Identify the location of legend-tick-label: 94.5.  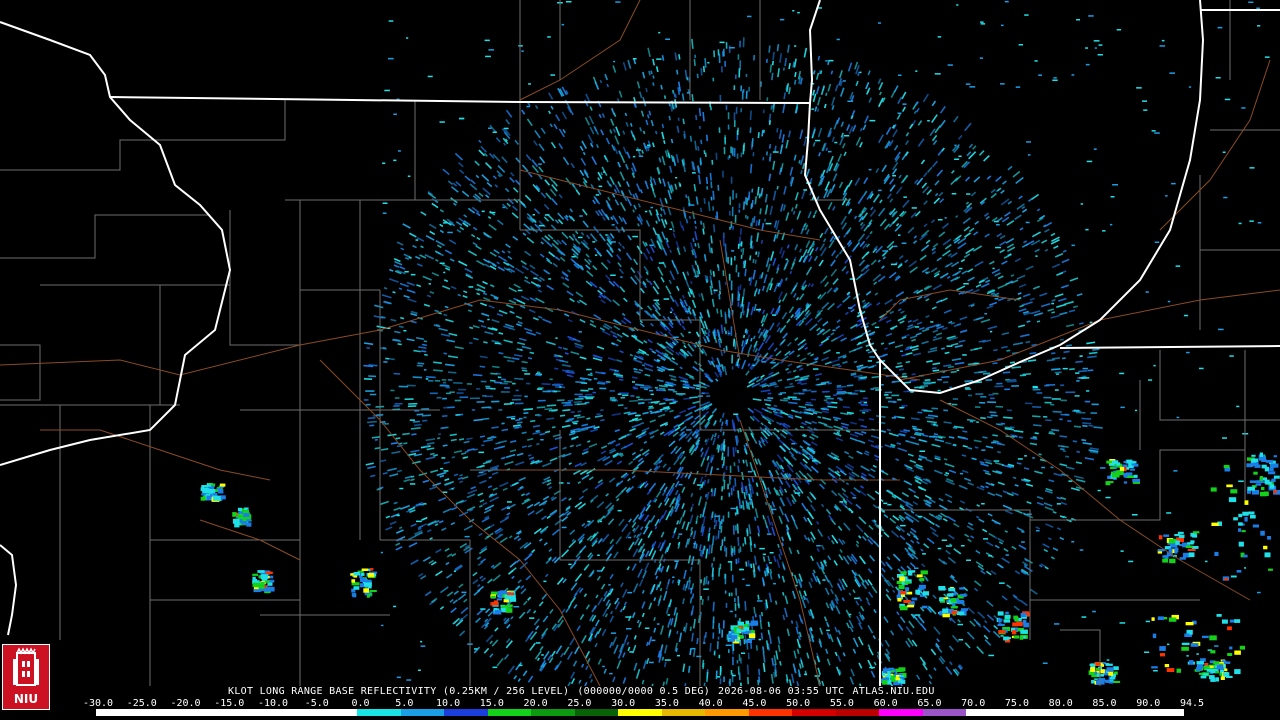
(1192, 703).